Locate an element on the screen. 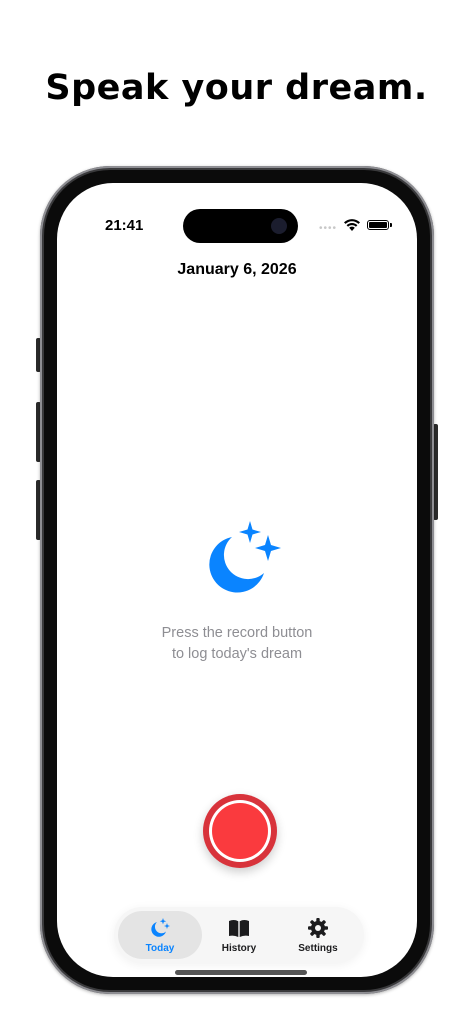  status-time: 21:41 is located at coordinates (124, 225).